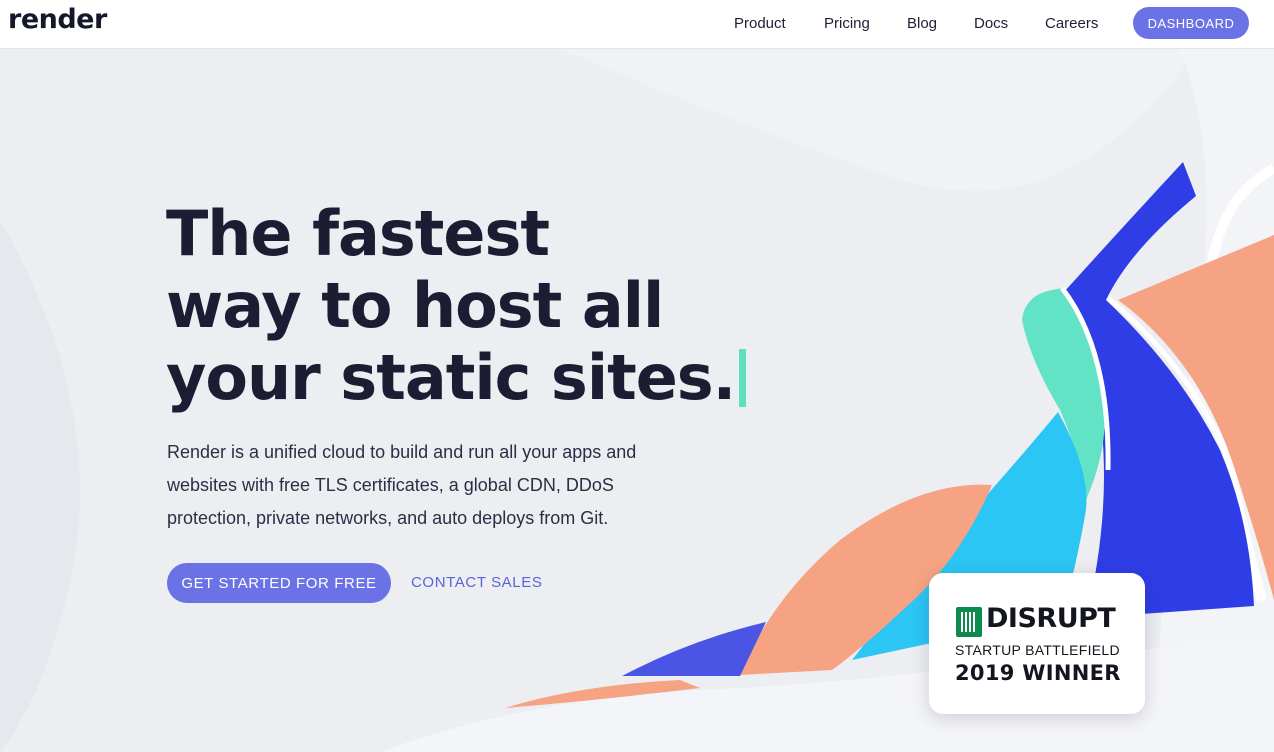 The width and height of the screenshot is (1274, 752). What do you see at coordinates (1037, 650) in the screenshot?
I see `badge-subtitle: STARTUP BATTLEFIELD` at bounding box center [1037, 650].